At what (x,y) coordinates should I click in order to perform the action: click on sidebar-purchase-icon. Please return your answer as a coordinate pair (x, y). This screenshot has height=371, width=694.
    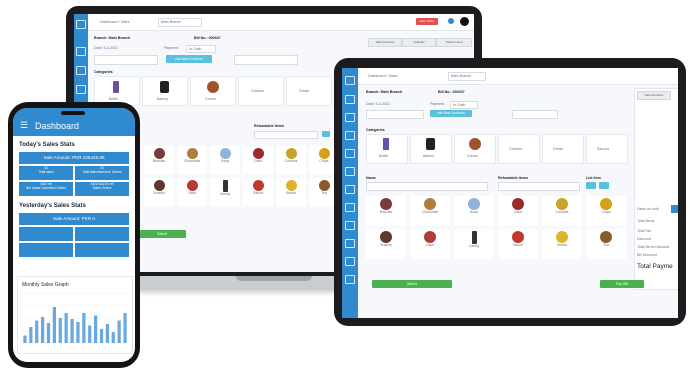
    Looking at the image, I should click on (350, 135).